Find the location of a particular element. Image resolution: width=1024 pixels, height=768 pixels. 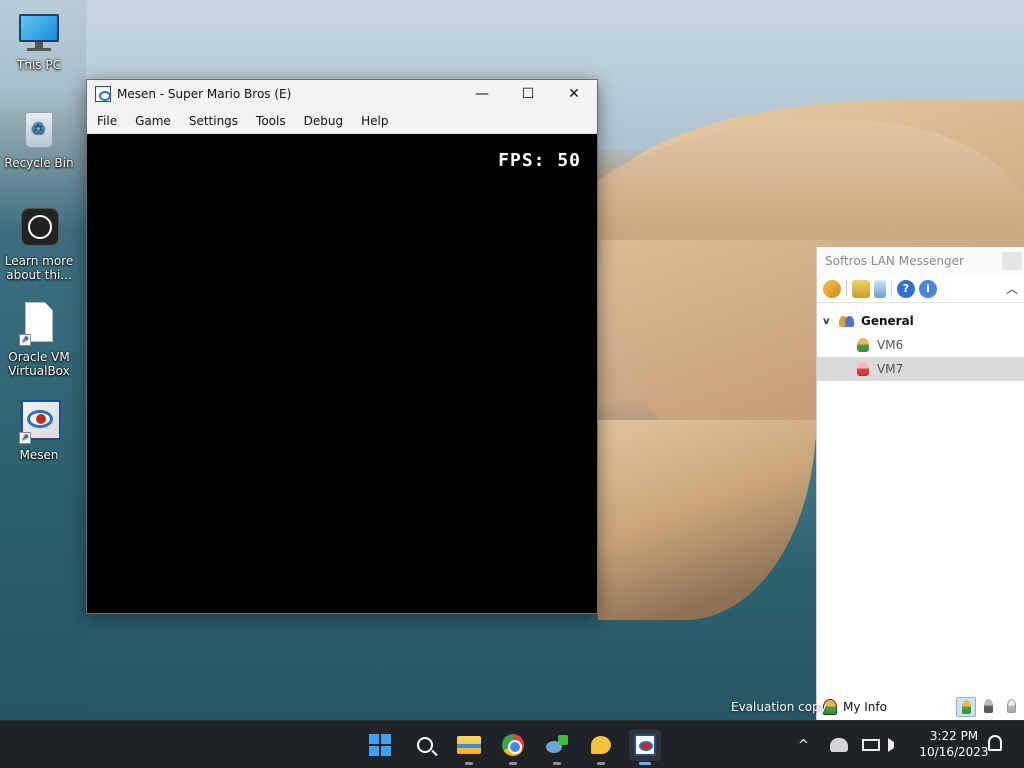

desktop-icon-virtualbox: ↗ Oracle VM VirtualBox is located at coordinates (39, 340).